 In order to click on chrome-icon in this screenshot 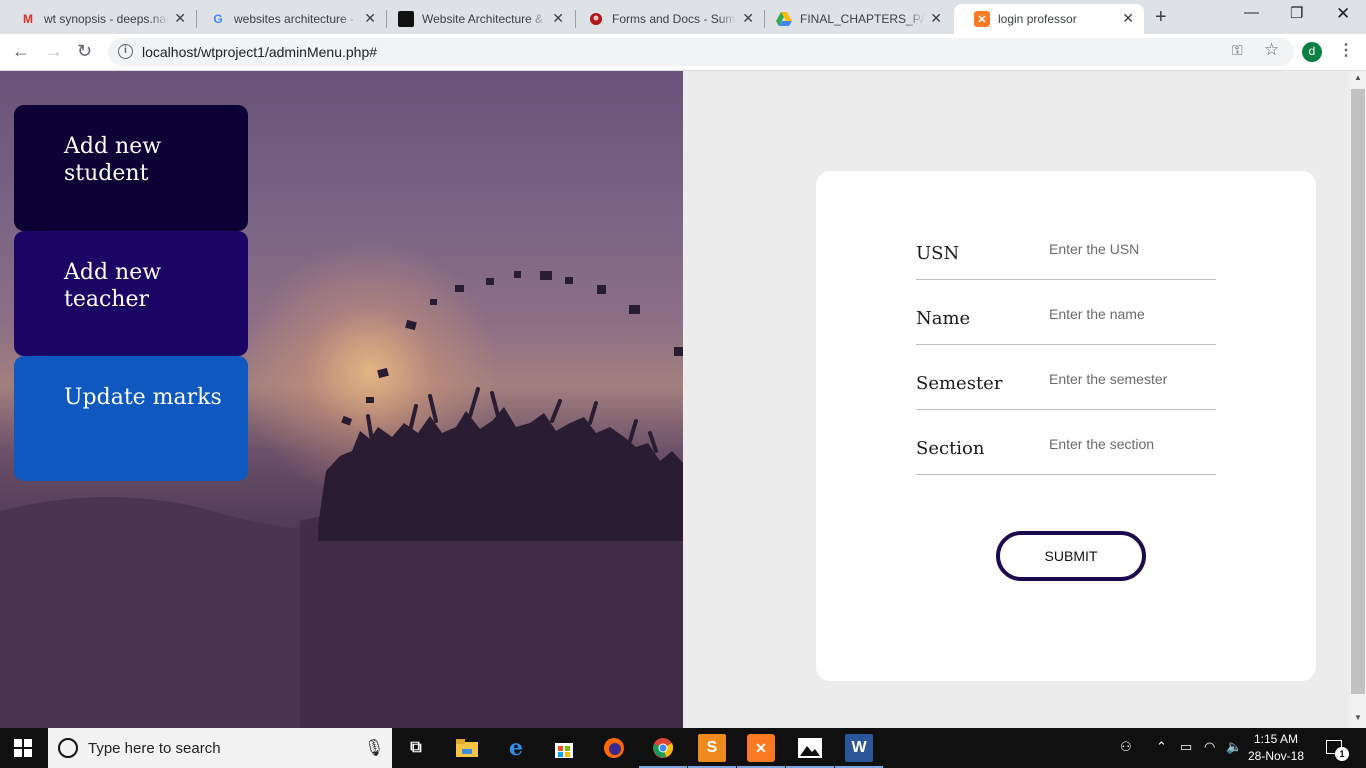, I will do `click(663, 751)`.